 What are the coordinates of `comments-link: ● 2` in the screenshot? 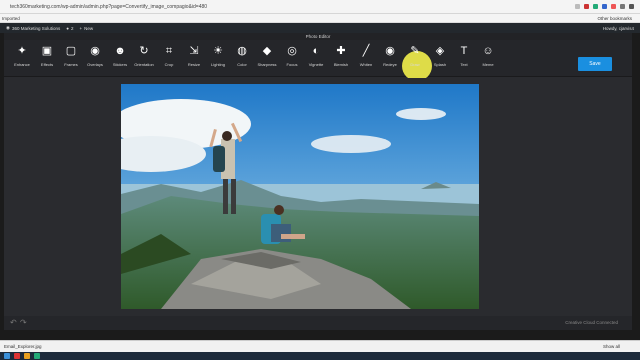 It's located at (69, 28).